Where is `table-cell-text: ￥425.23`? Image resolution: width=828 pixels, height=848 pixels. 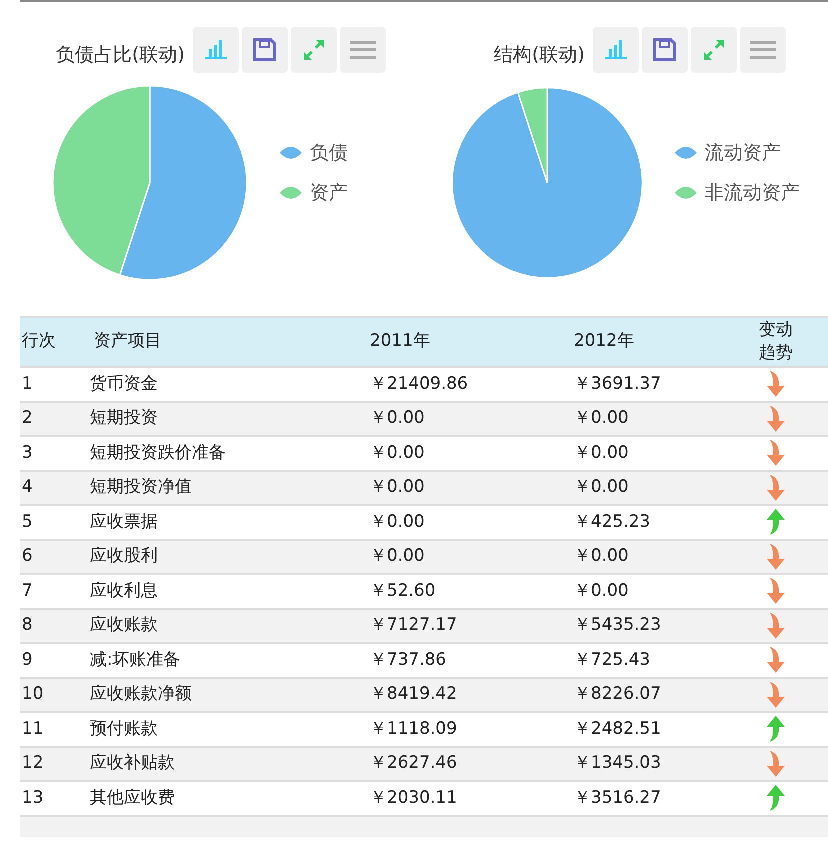 table-cell-text: ￥425.23 is located at coordinates (613, 522).